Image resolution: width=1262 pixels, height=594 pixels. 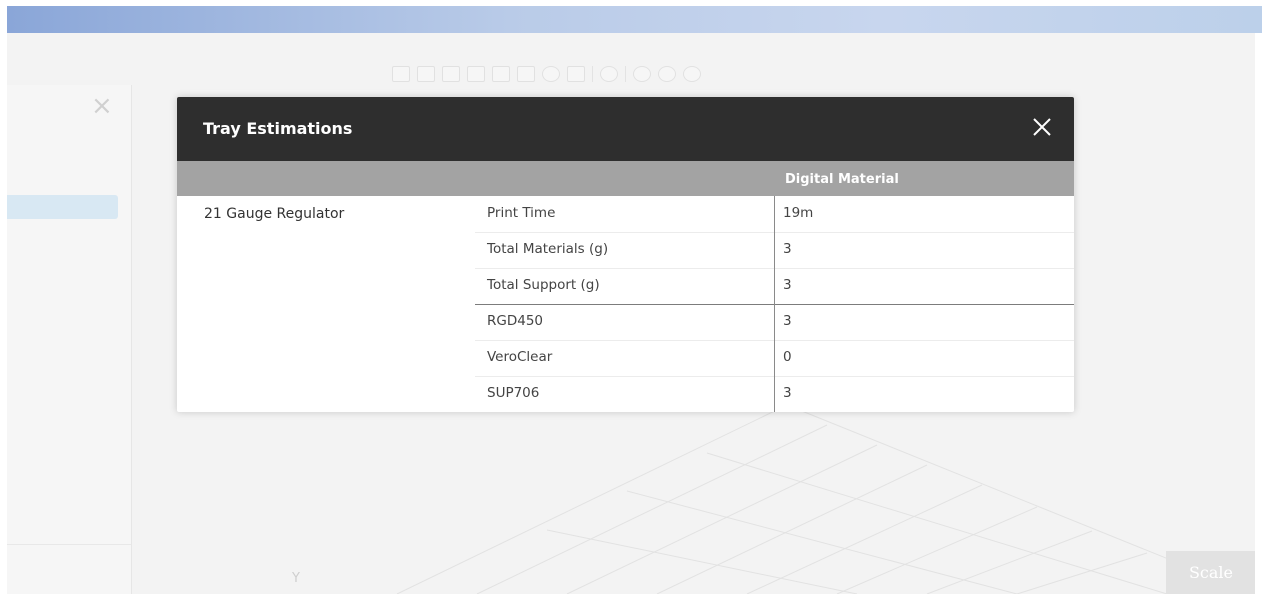 What do you see at coordinates (102, 106) in the screenshot?
I see `side-panel-close-icon: ×` at bounding box center [102, 106].